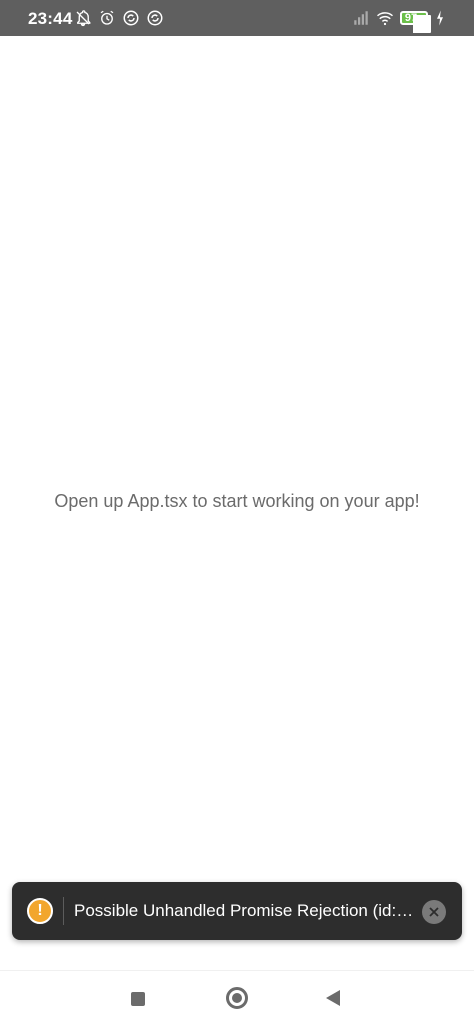 The image size is (474, 1027). What do you see at coordinates (40, 911) in the screenshot?
I see `warning-icon: !` at bounding box center [40, 911].